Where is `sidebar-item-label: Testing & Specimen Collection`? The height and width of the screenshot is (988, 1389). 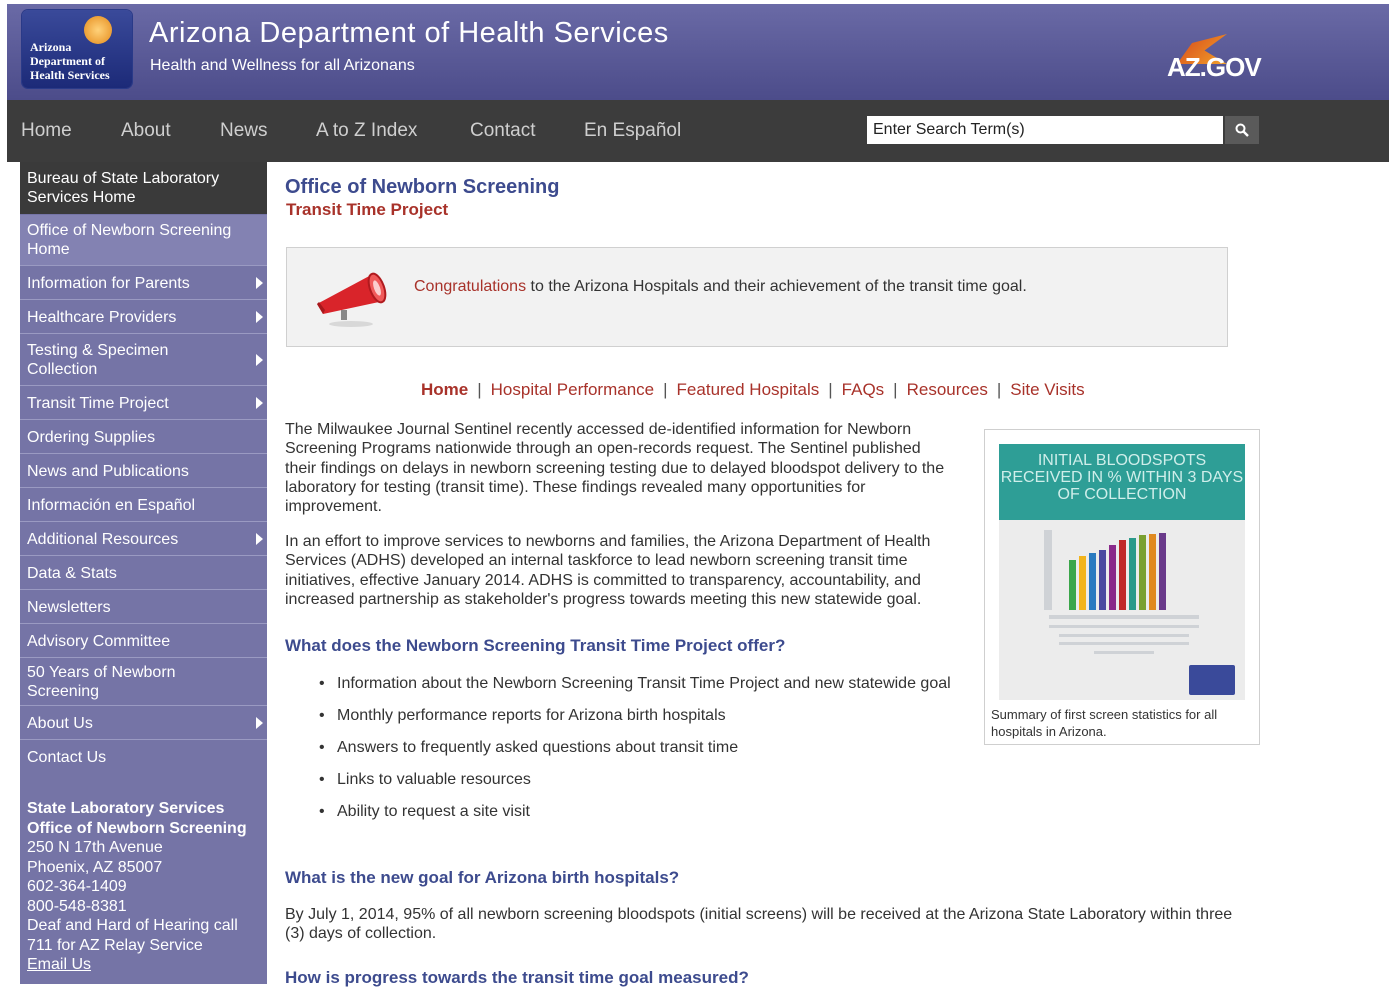
sidebar-item-label: Testing & Specimen Collection is located at coordinates (98, 360).